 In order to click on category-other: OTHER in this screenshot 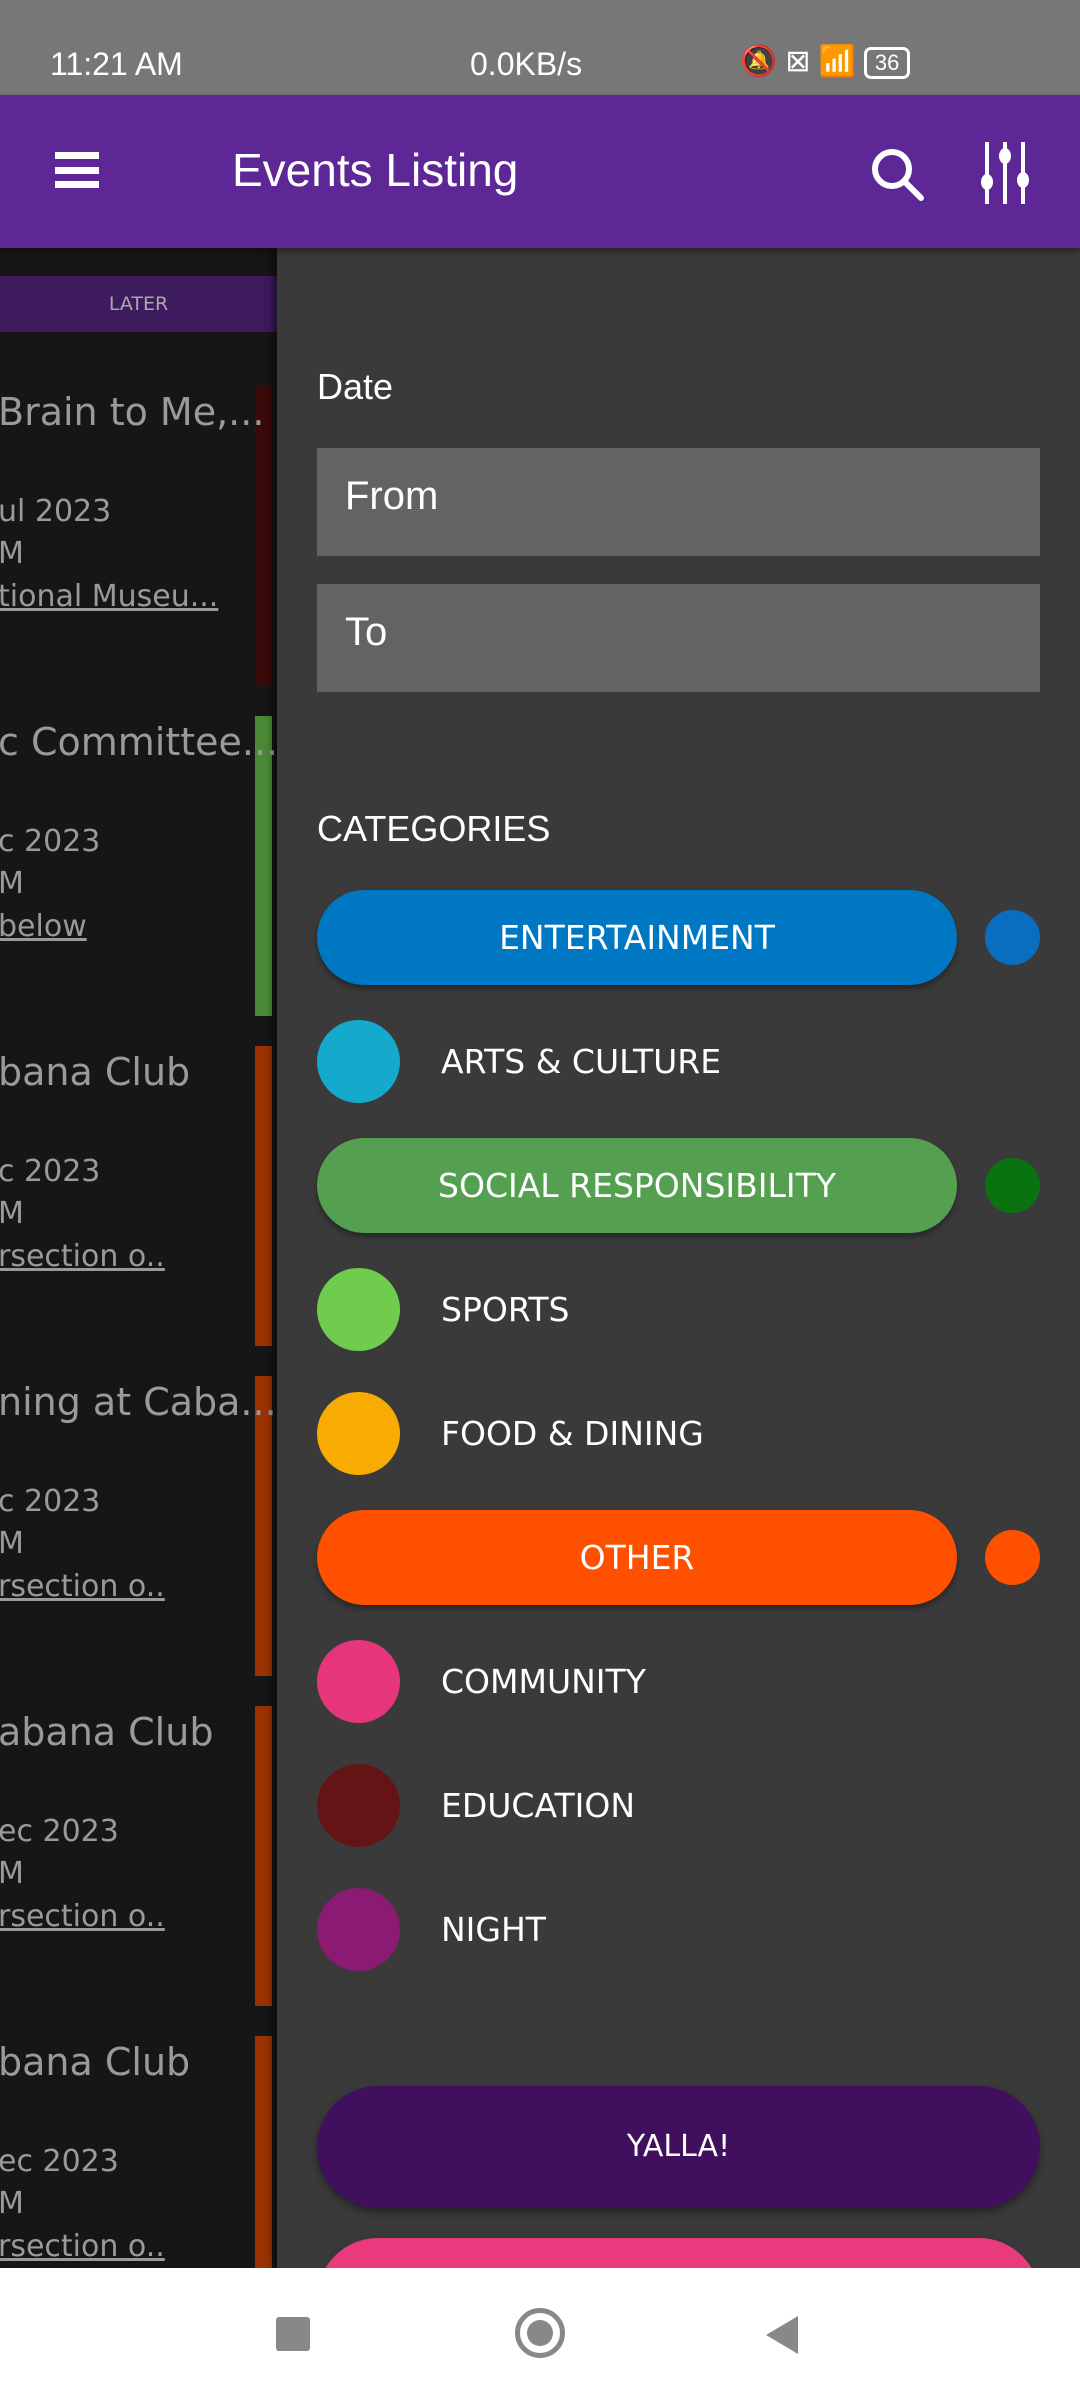, I will do `click(678, 1557)`.